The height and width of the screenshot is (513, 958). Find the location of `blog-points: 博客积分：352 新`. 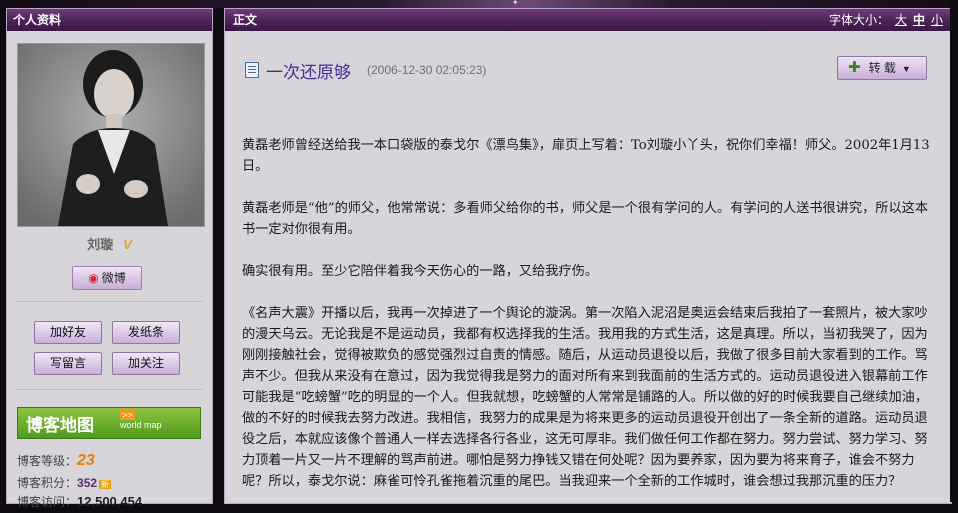

blog-points: 博客积分：352 新 is located at coordinates (64, 482).